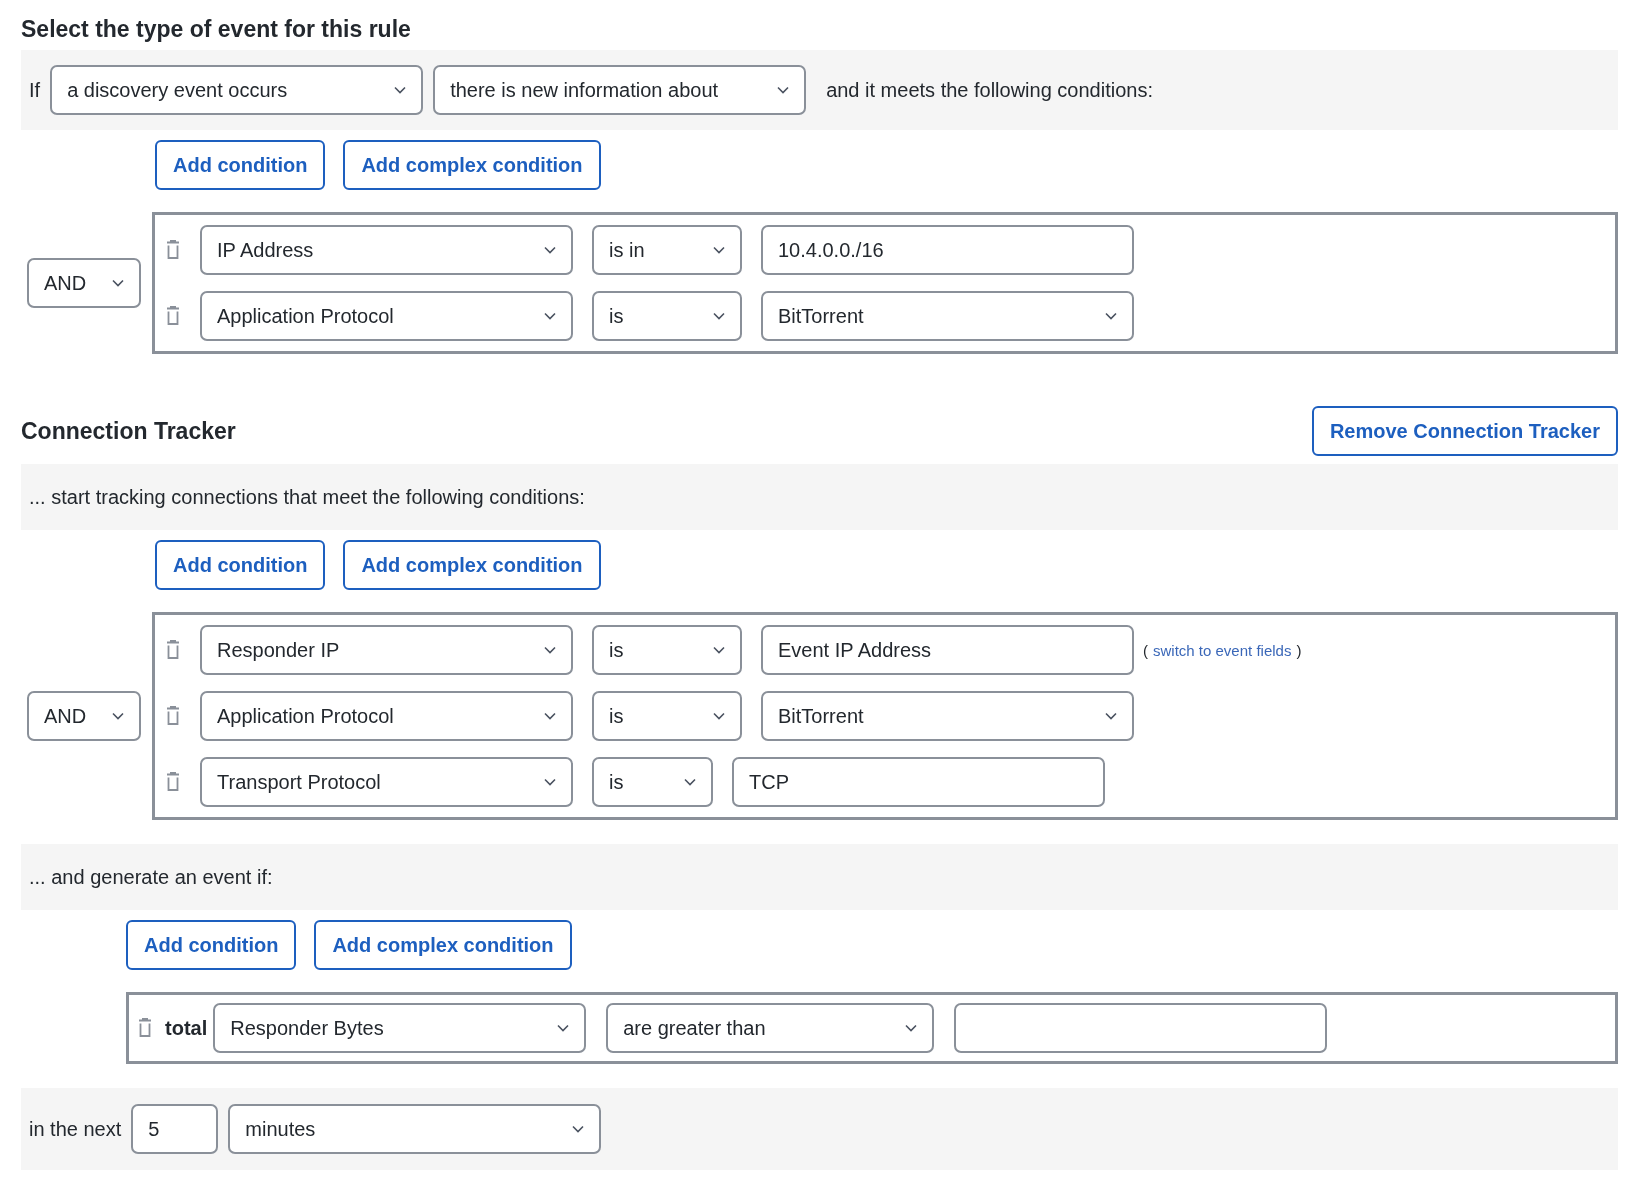 This screenshot has width=1638, height=1193. What do you see at coordinates (770, 1028) in the screenshot?
I see `operator-dropdown: are greater than` at bounding box center [770, 1028].